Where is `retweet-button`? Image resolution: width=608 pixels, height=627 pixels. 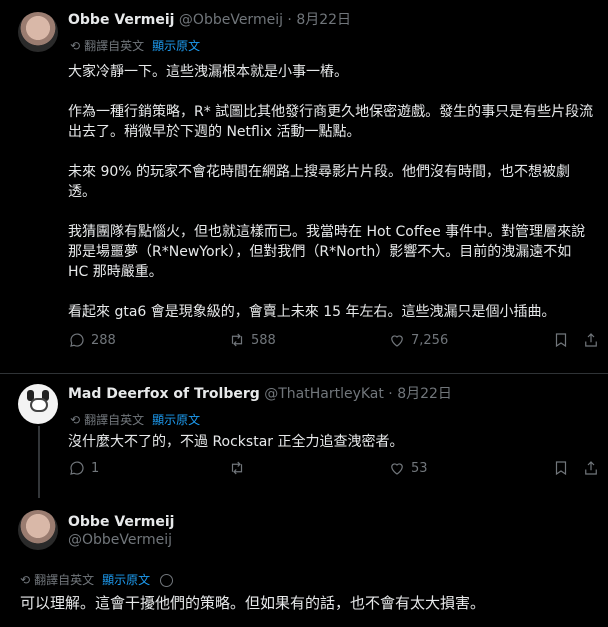 retweet-button is located at coordinates (237, 468).